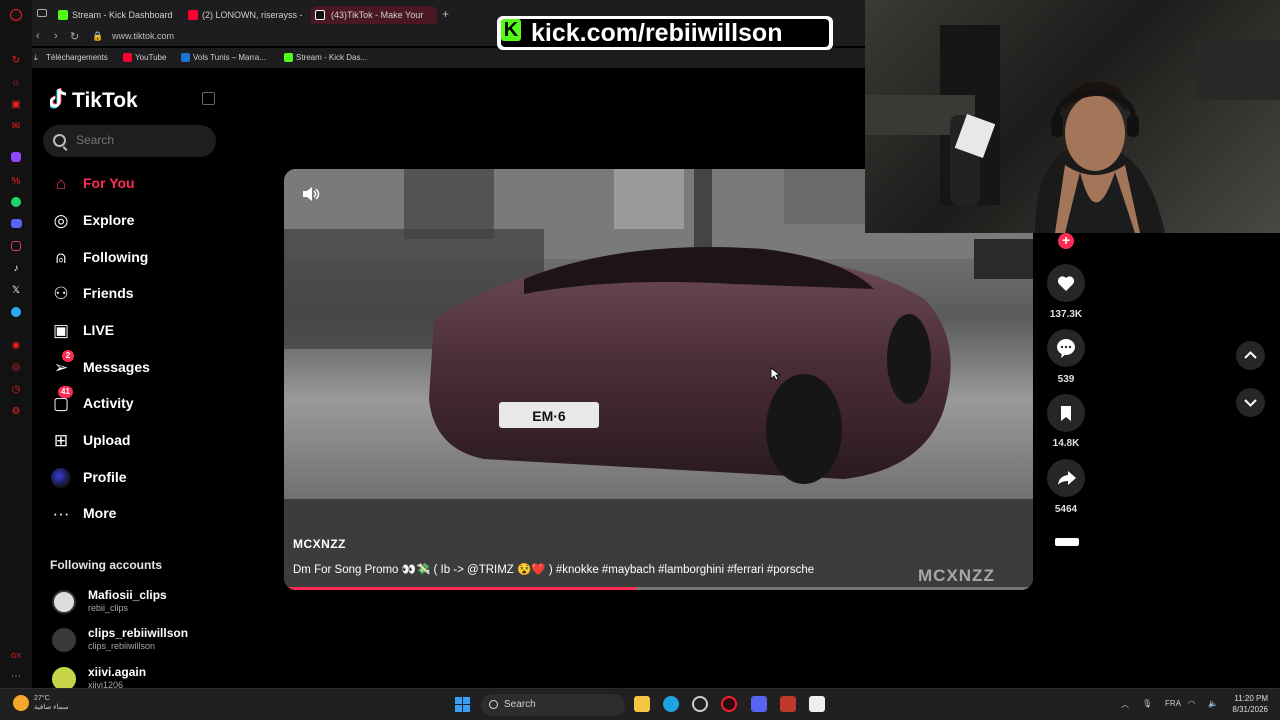 Image resolution: width=1280 pixels, height=720 pixels. What do you see at coordinates (311, 194) in the screenshot?
I see `volume-icon` at bounding box center [311, 194].